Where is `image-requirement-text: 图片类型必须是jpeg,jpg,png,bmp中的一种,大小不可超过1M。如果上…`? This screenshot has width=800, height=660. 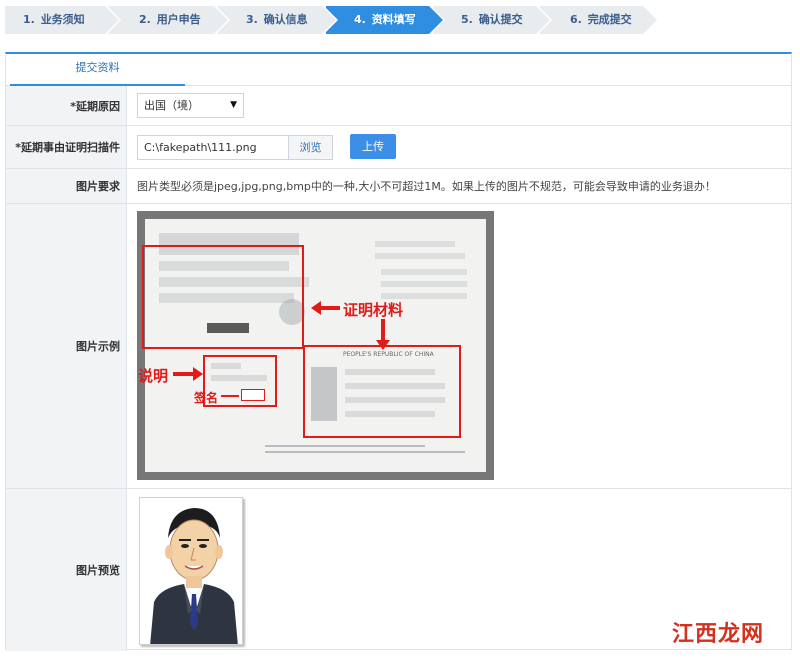 image-requirement-text: 图片类型必须是jpeg,jpg,png,bmp中的一种,大小不可超过1M。如果上… is located at coordinates (426, 186).